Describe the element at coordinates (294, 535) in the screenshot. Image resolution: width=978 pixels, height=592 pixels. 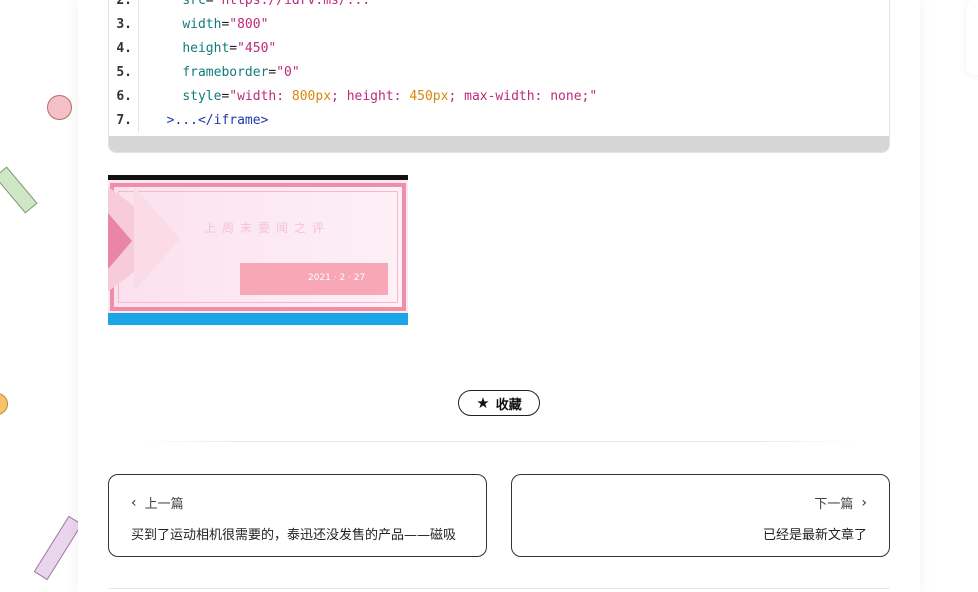
I see `prev-article-title: 买到了运动相机很需要的，泰迅还没发售的产品——磁吸` at that location.